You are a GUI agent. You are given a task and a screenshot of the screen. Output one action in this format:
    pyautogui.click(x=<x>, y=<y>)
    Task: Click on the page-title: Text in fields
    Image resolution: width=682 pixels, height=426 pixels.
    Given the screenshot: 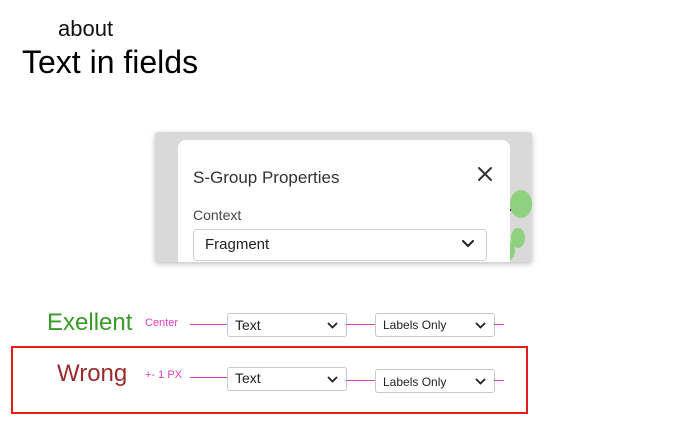 What is the action you would take?
    pyautogui.click(x=110, y=62)
    